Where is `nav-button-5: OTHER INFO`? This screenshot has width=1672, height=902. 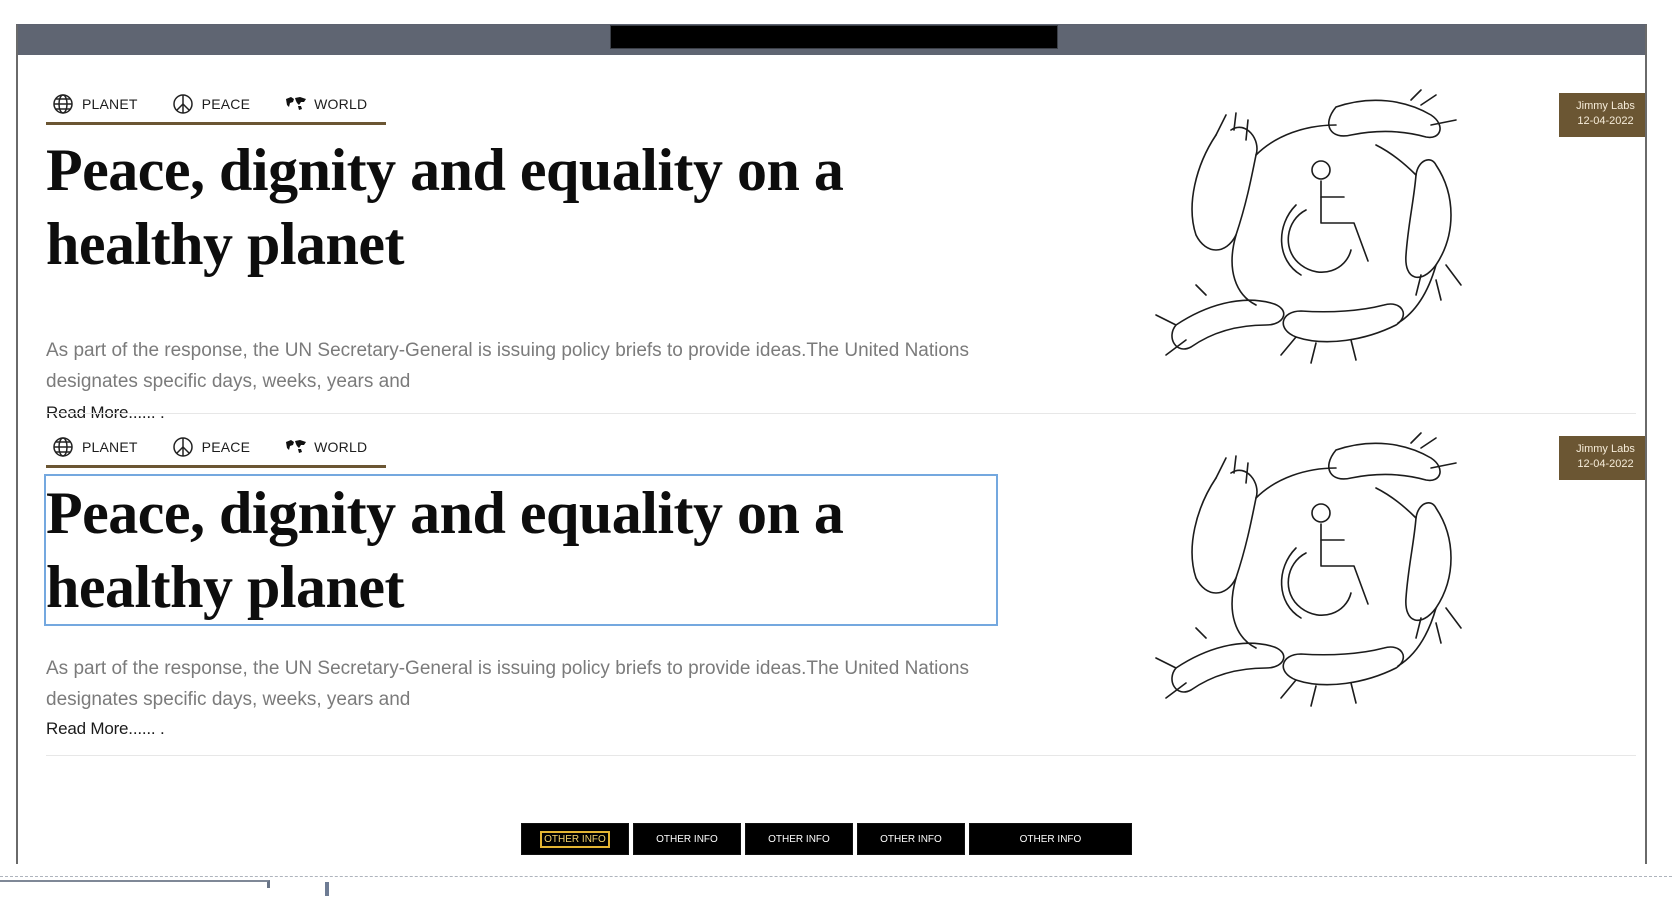 nav-button-5: OTHER INFO is located at coordinates (1050, 839).